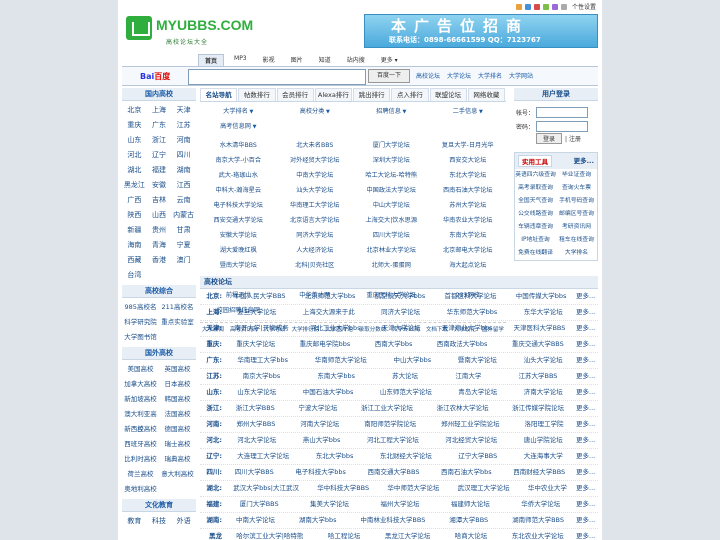 The image size is (720, 540). Describe the element at coordinates (260, 296) in the screenshot. I see `forum-link: 中国人民大学BBS` at that location.